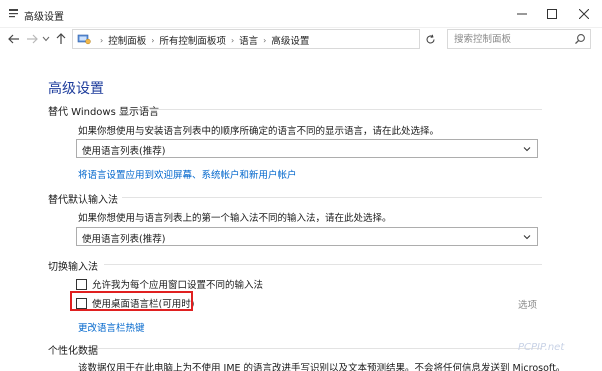 This screenshot has height=371, width=602. Describe the element at coordinates (131, 301) in the screenshot. I see `highlight-annotation` at that location.